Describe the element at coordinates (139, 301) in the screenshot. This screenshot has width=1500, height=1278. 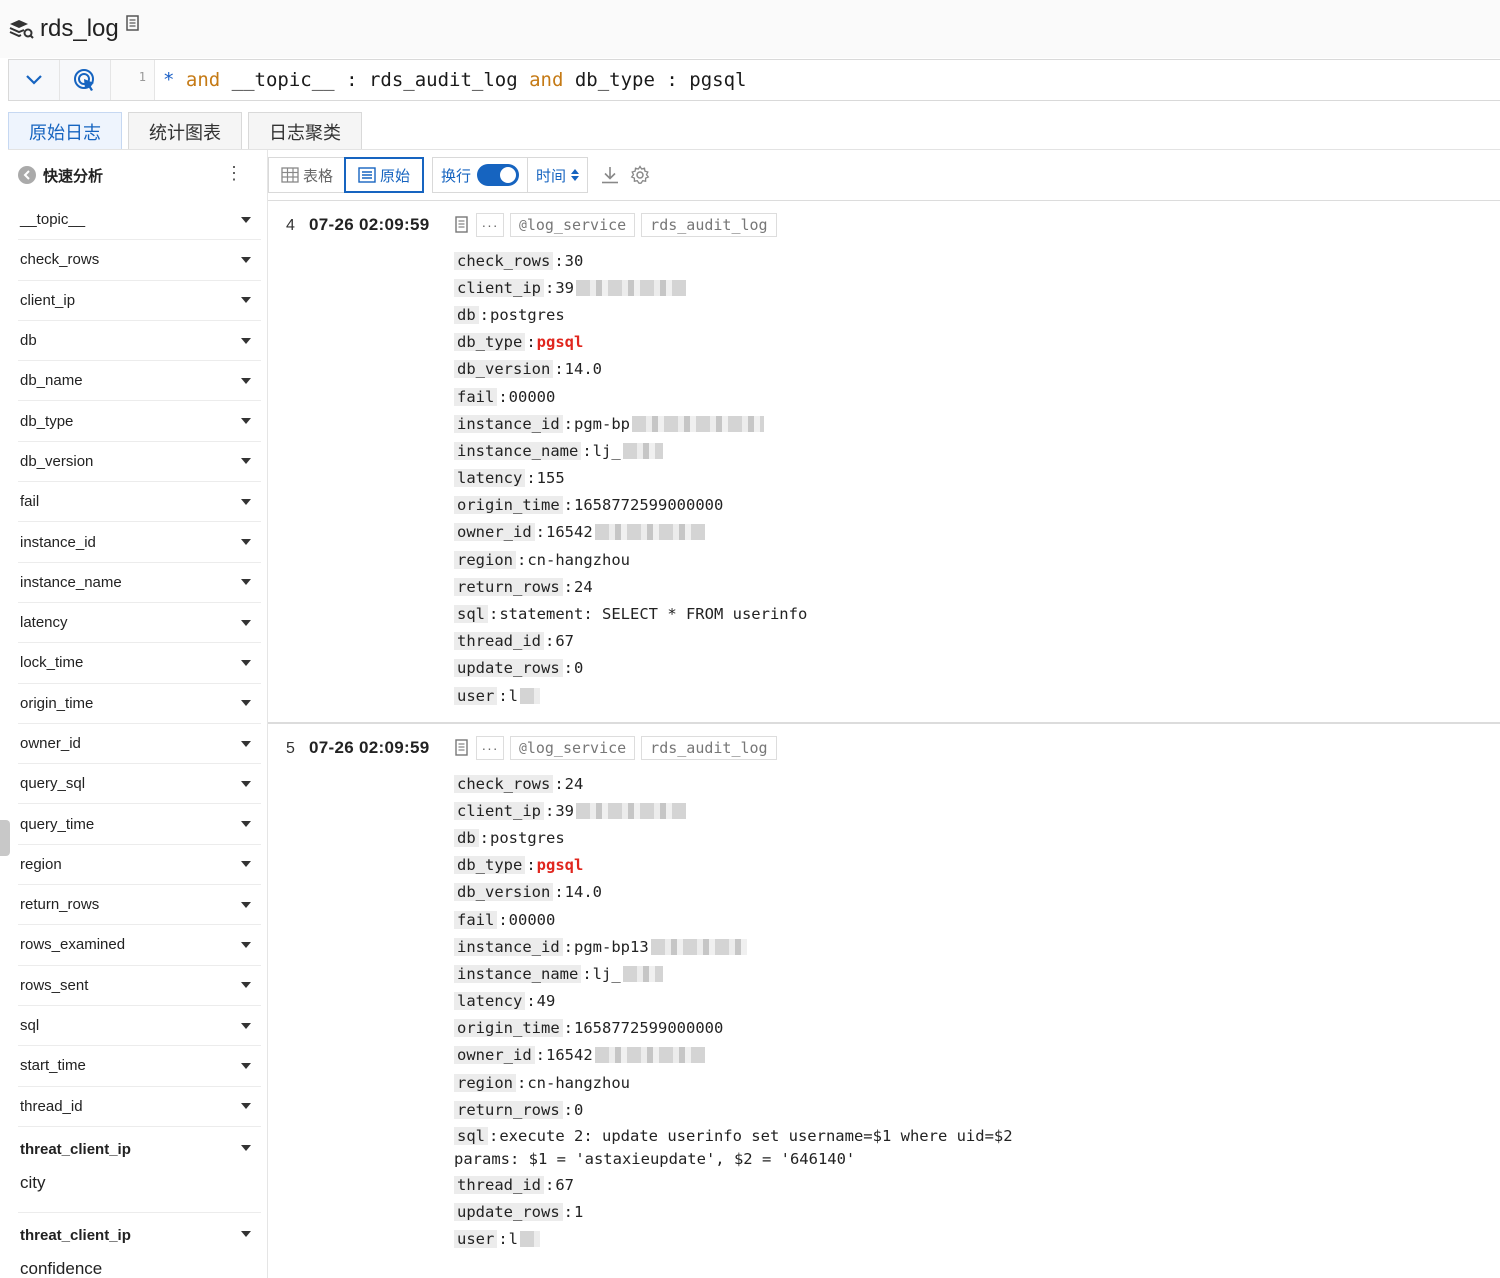
I see `sidebar-field-item: client_ip` at that location.